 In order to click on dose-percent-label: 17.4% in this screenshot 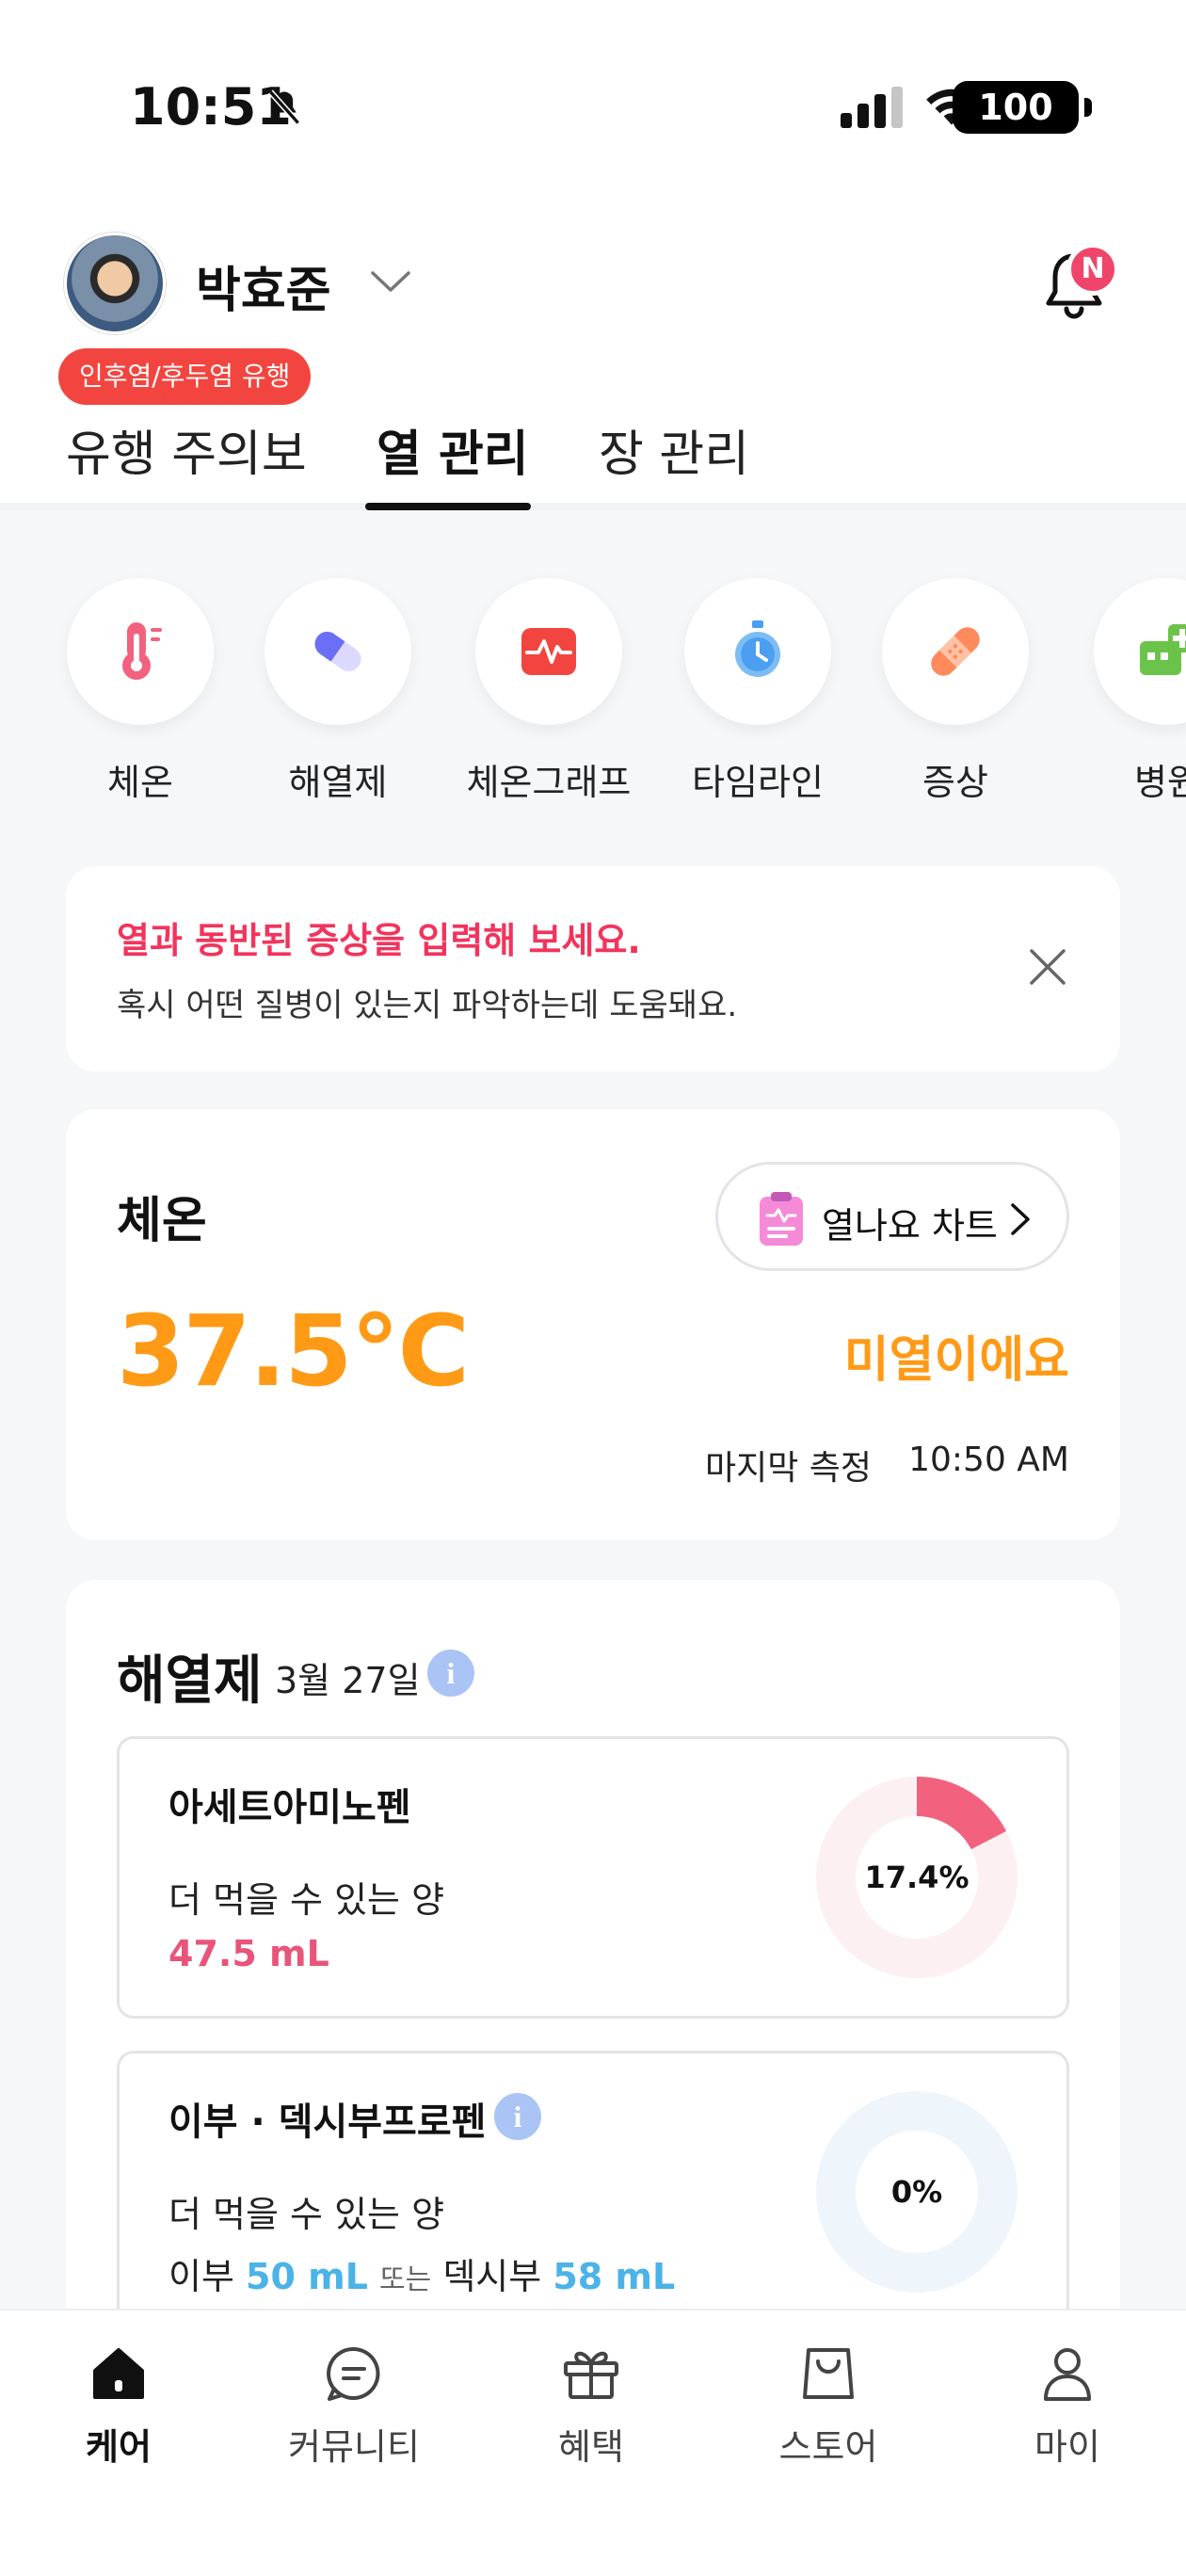, I will do `click(917, 1877)`.